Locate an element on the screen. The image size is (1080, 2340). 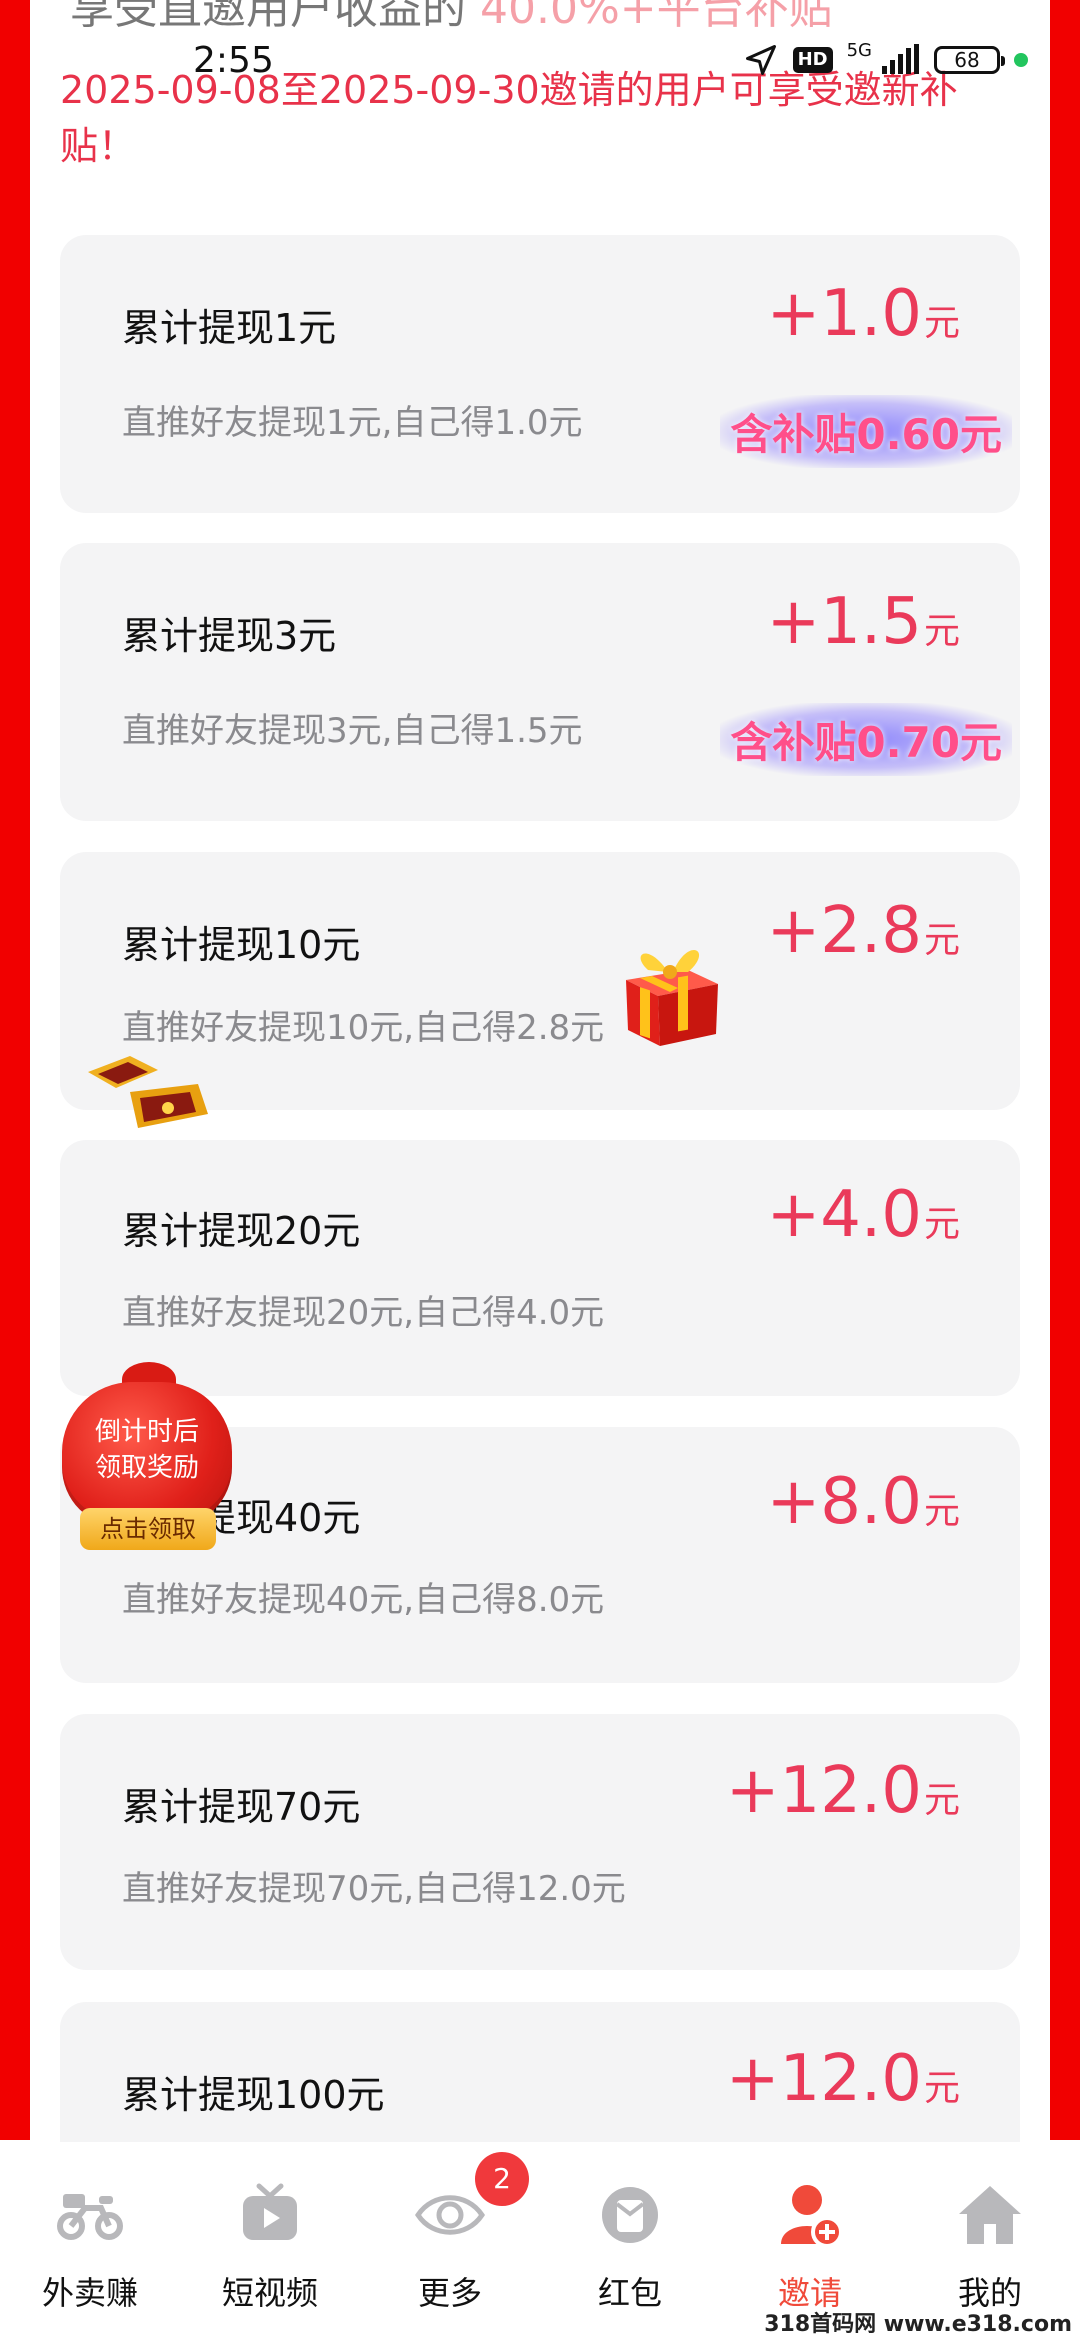
reward-desc: 直推好友提现10元,自己得2.8元 is located at coordinates (363, 1028).